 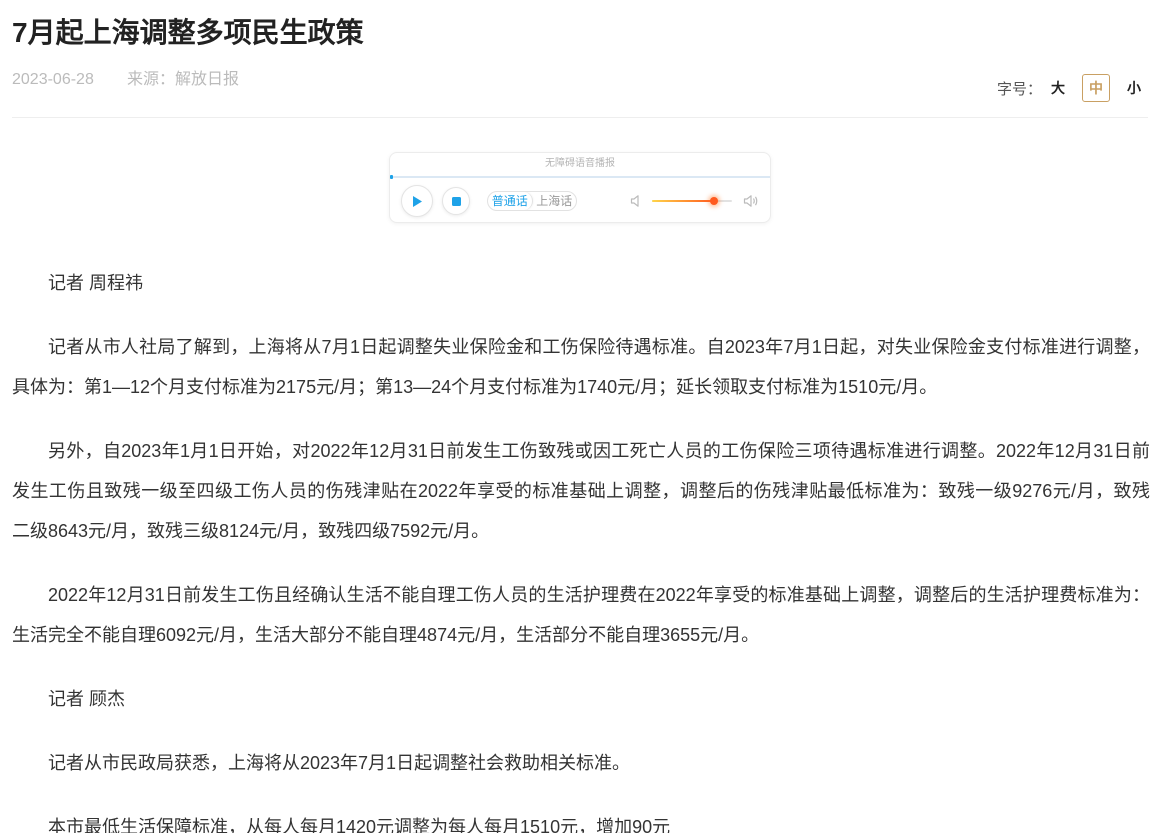 What do you see at coordinates (391, 177) in the screenshot?
I see `progress-handle` at bounding box center [391, 177].